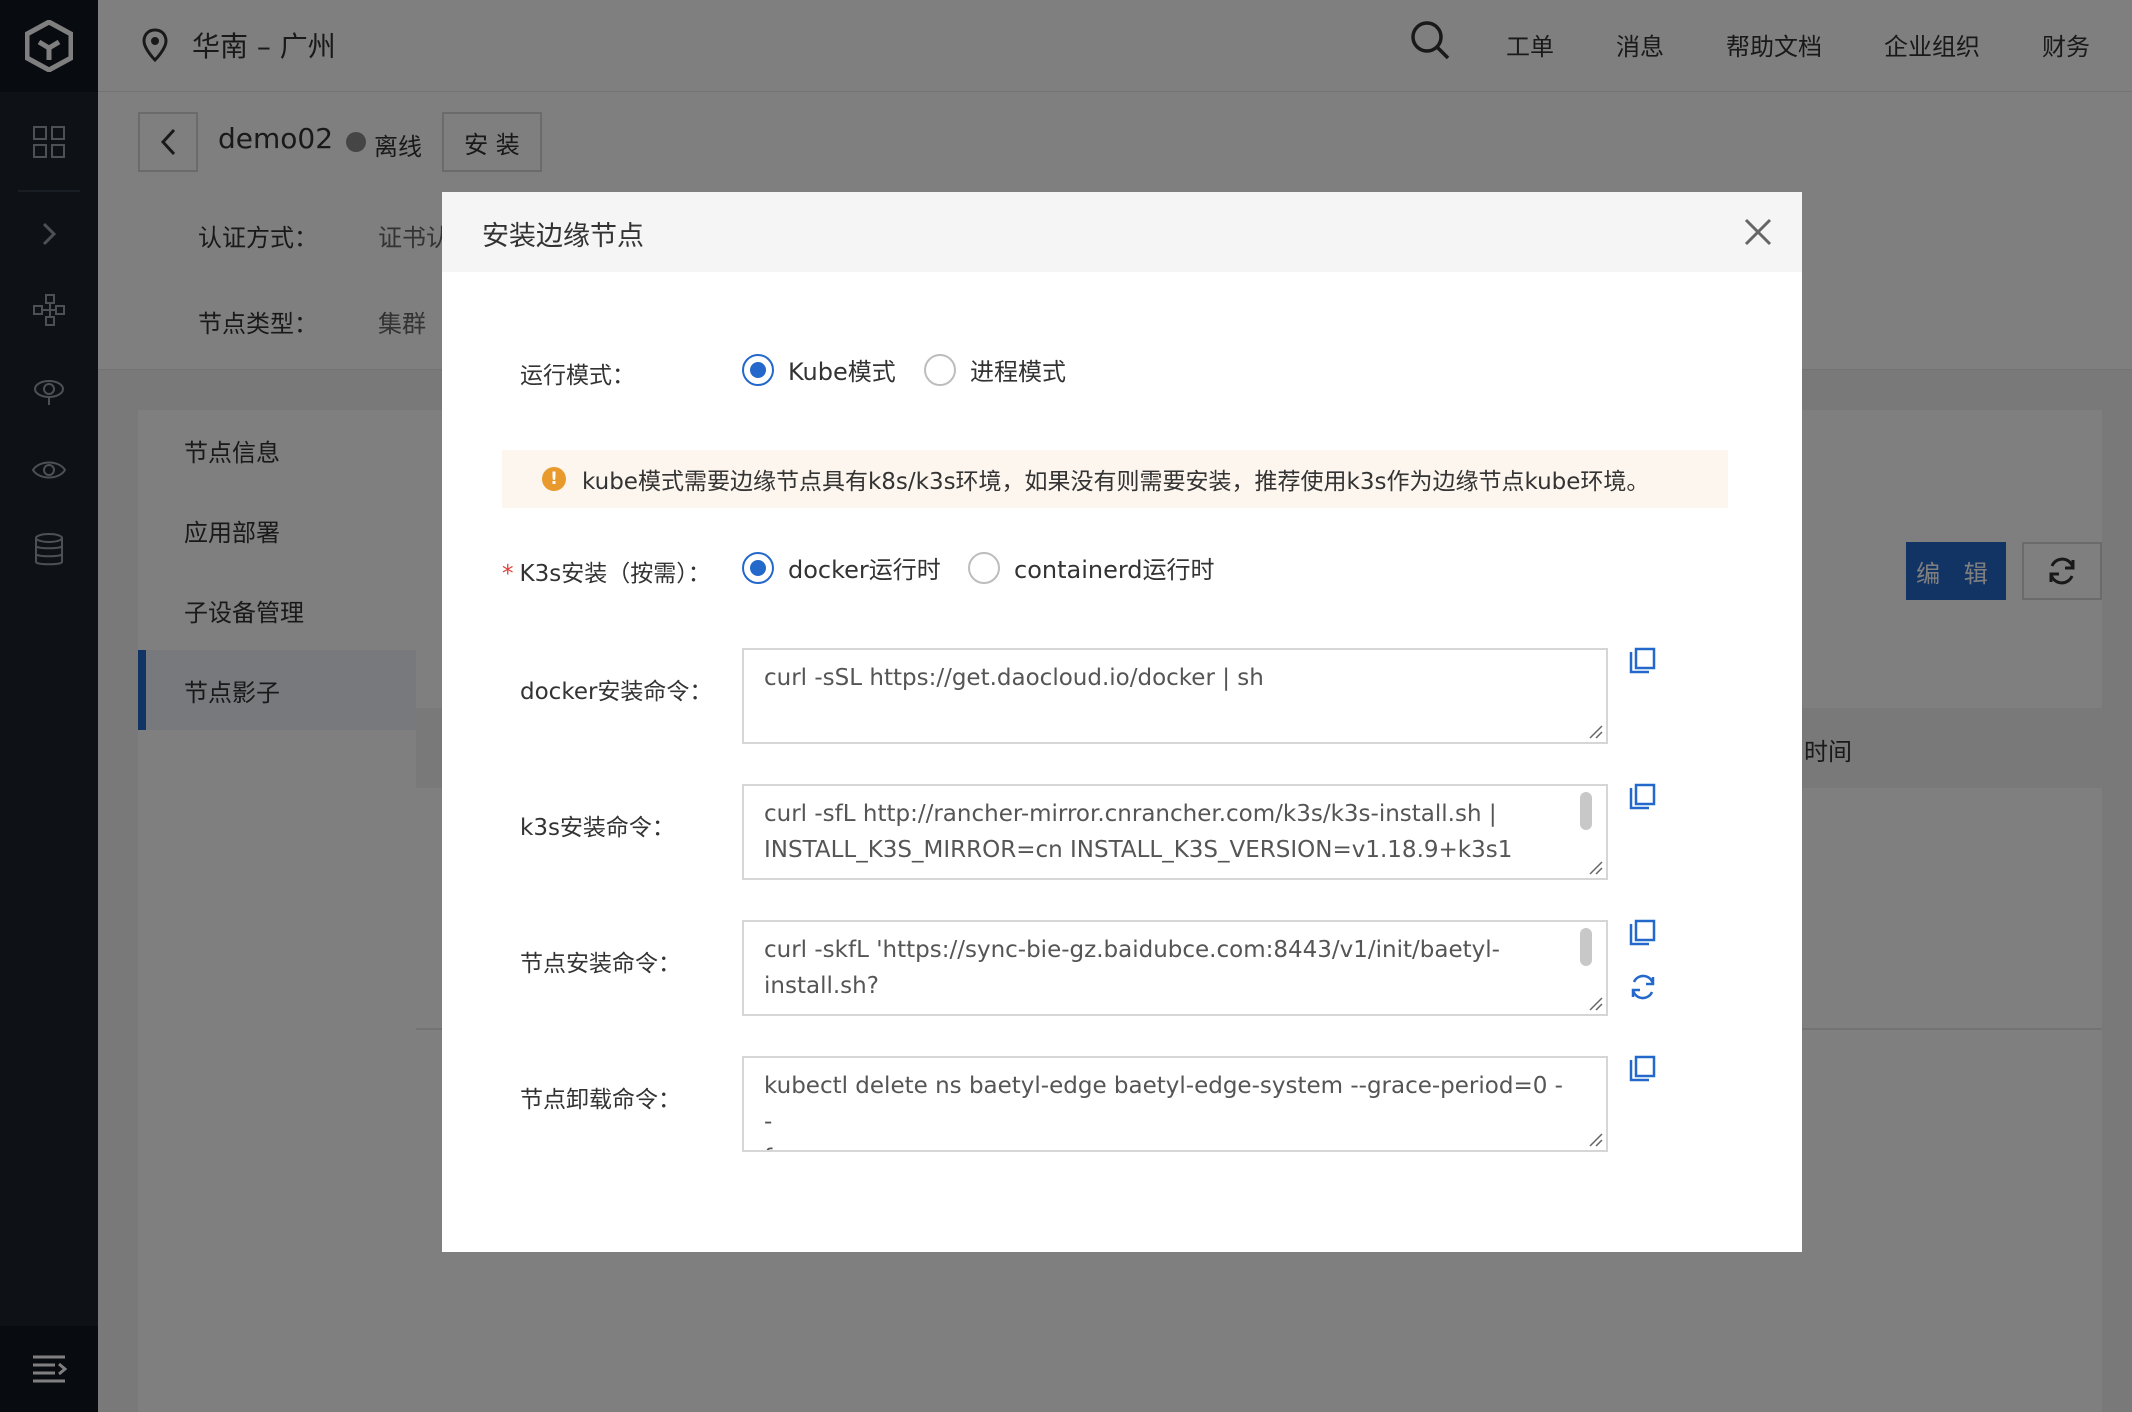 The height and width of the screenshot is (1412, 2132). Describe the element at coordinates (600, 1100) in the screenshot. I see `node-uninstall-command-label: 节点卸载命令：` at that location.